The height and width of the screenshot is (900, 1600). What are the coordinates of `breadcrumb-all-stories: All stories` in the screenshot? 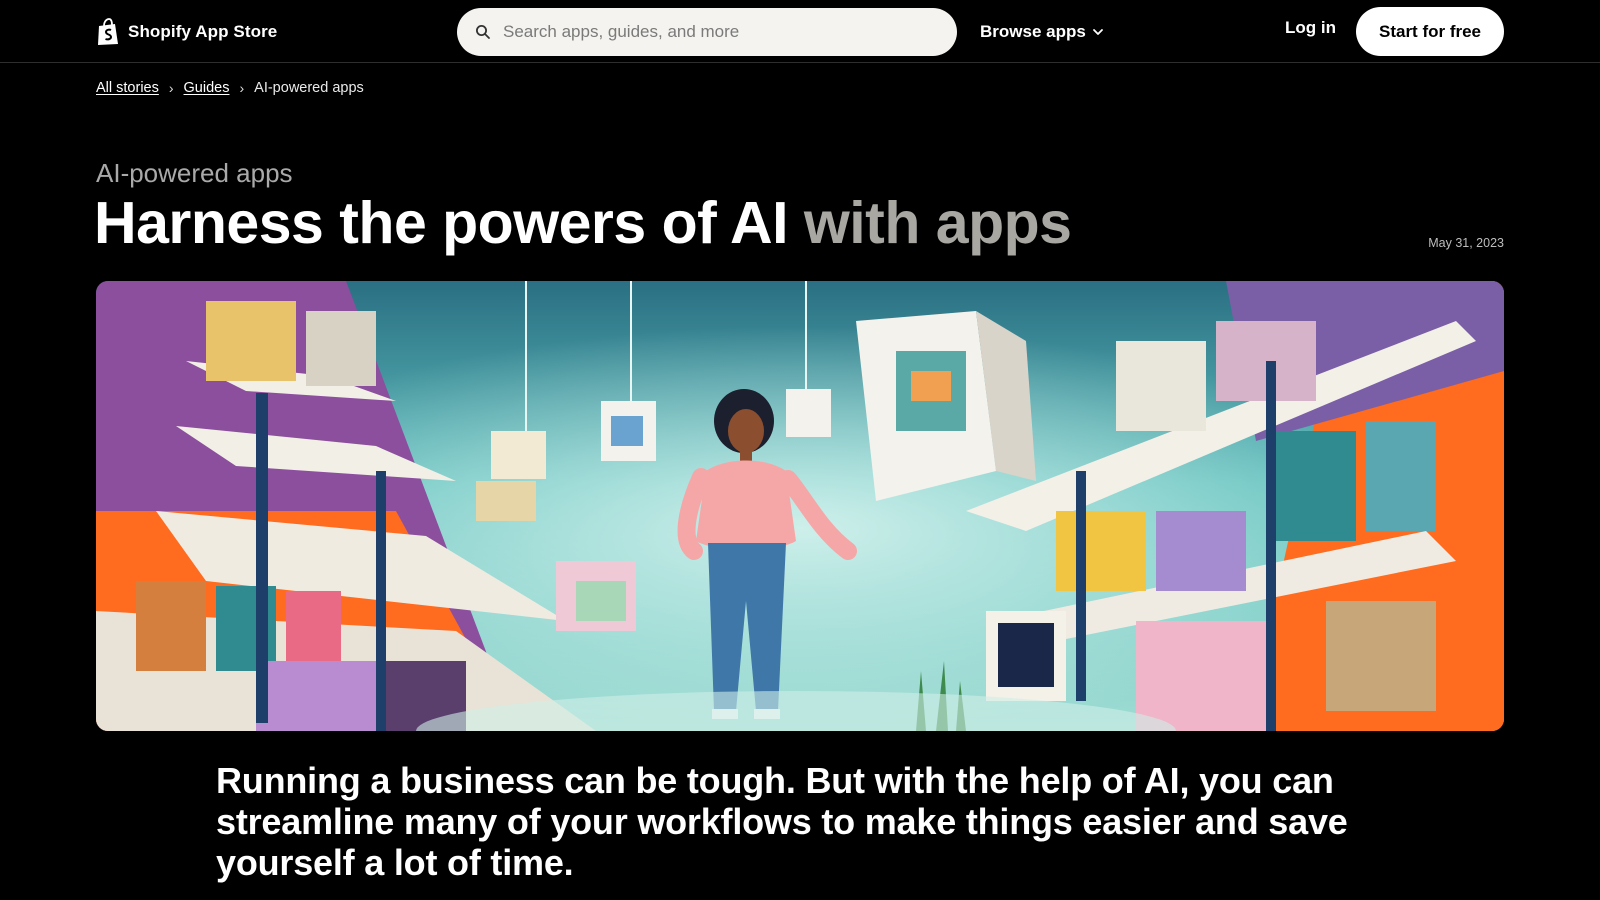 It's located at (127, 88).